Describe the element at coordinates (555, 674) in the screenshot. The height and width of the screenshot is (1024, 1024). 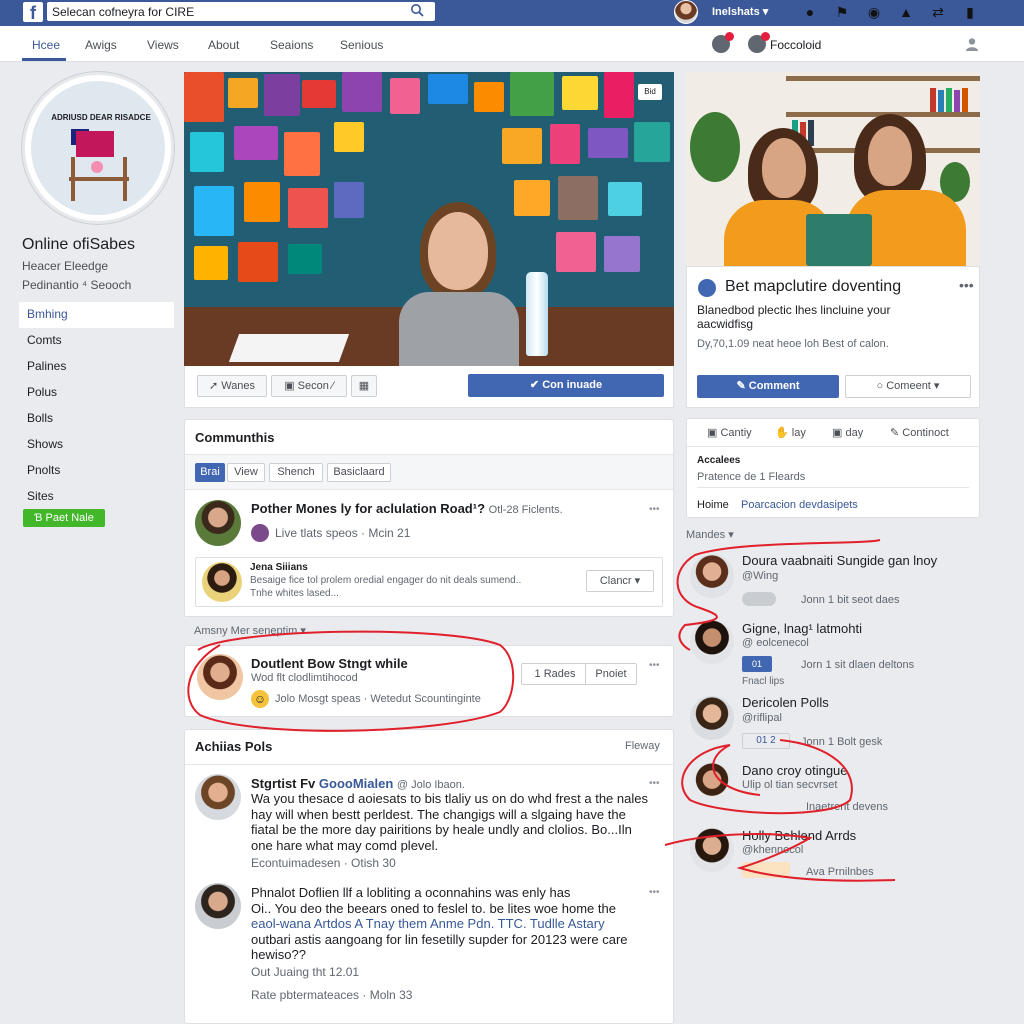
I see `rades-button: 1 Rades` at that location.